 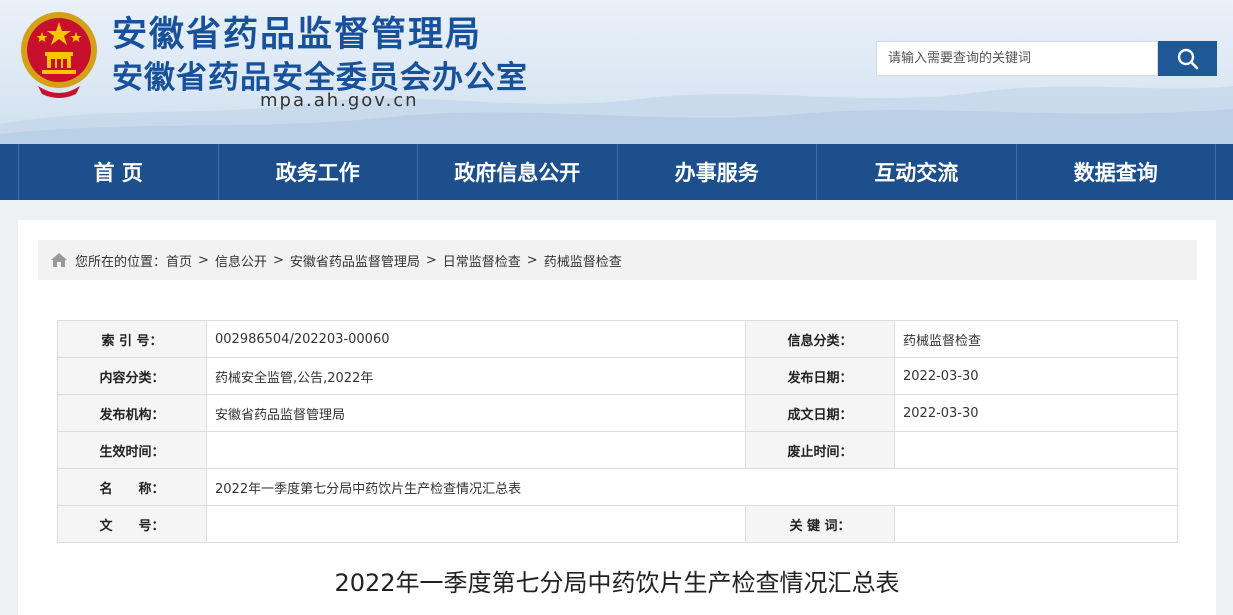 What do you see at coordinates (820, 339) in the screenshot?
I see `category-label: 信息分类：` at bounding box center [820, 339].